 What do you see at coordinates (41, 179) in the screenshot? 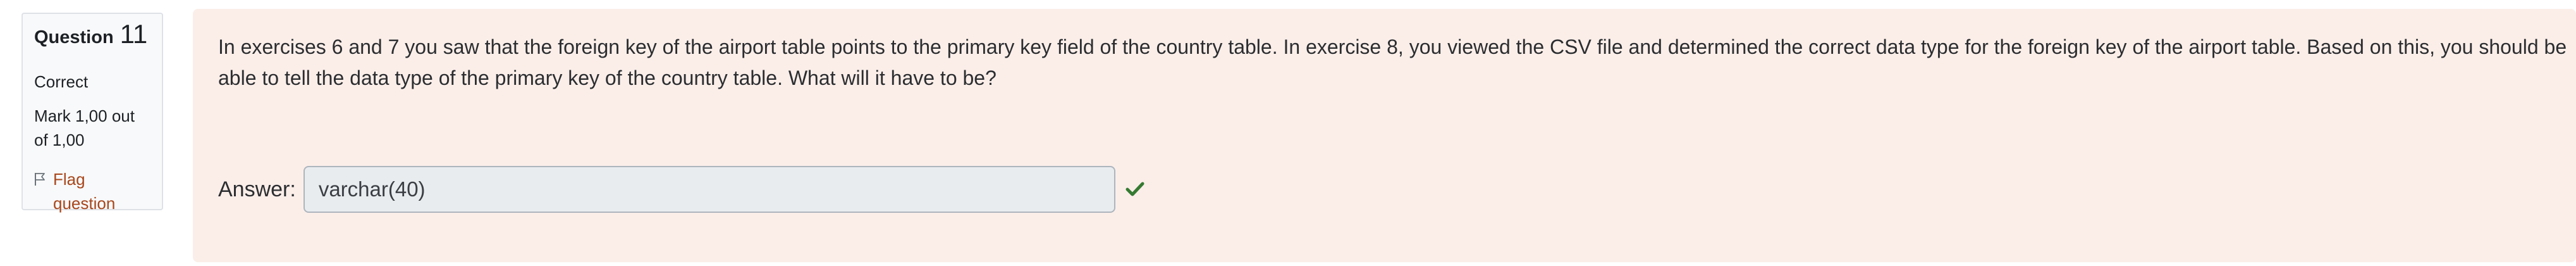
I see `flag-icon` at bounding box center [41, 179].